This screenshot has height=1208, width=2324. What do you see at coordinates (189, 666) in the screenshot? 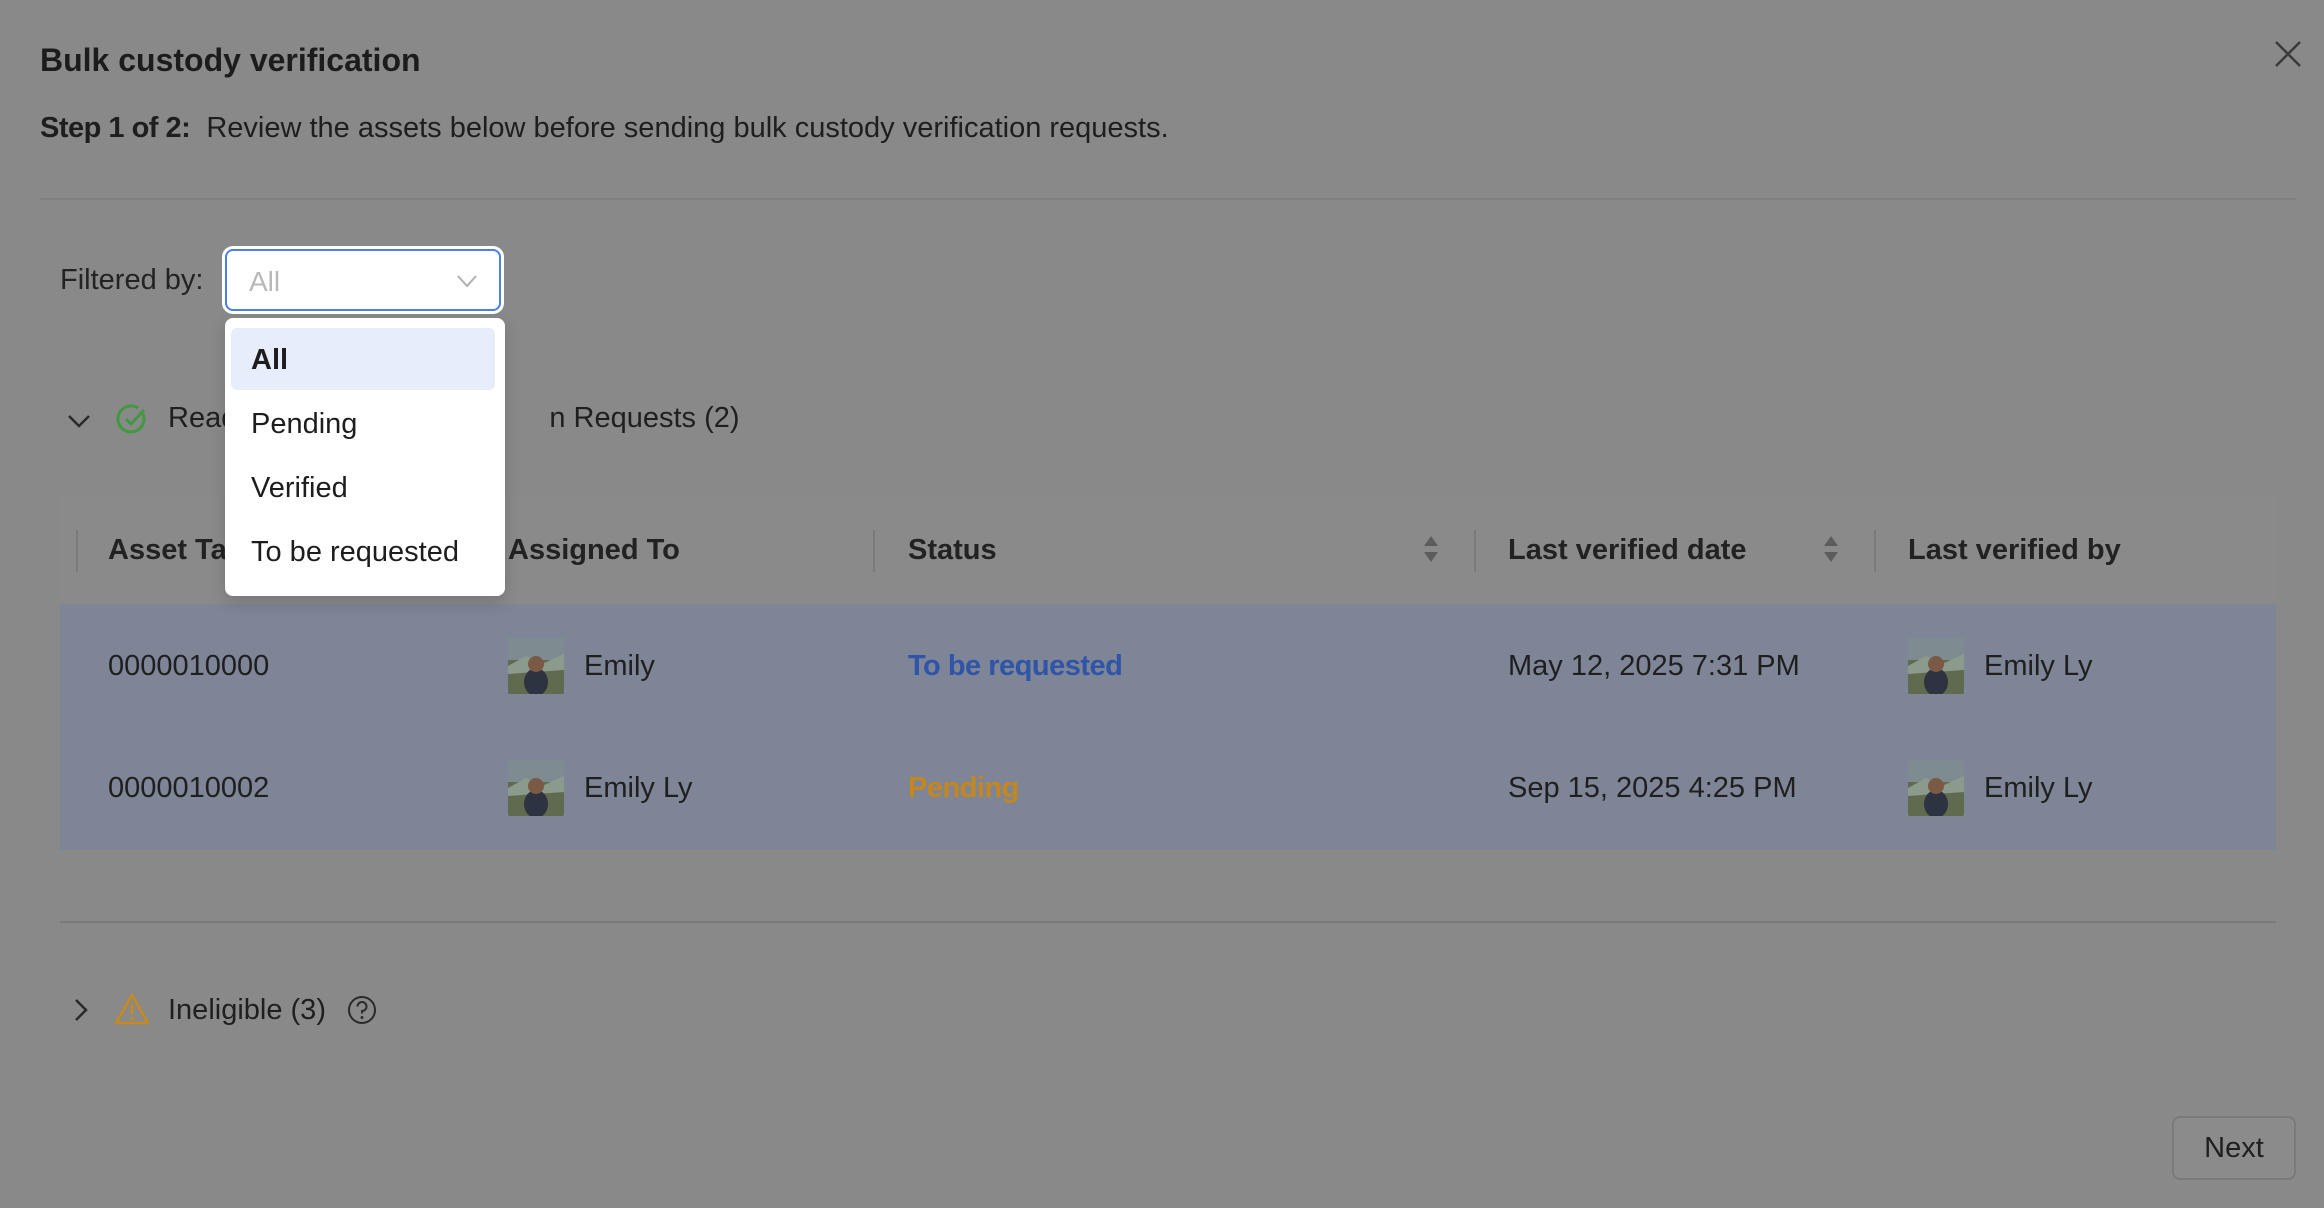
I see `asset-tag-cell: 0000010000` at bounding box center [189, 666].